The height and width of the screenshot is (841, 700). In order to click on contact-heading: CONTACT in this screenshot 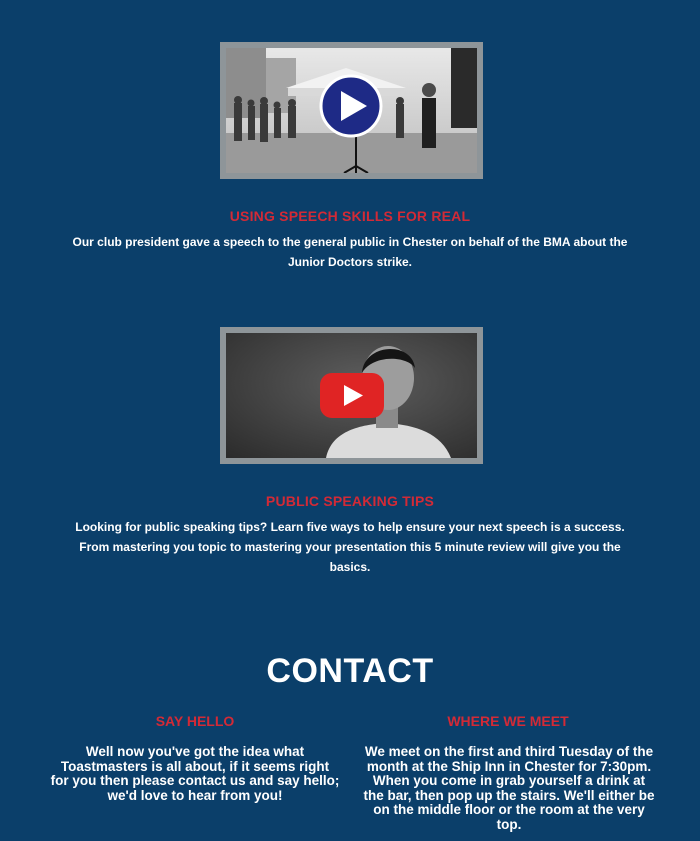, I will do `click(350, 671)`.